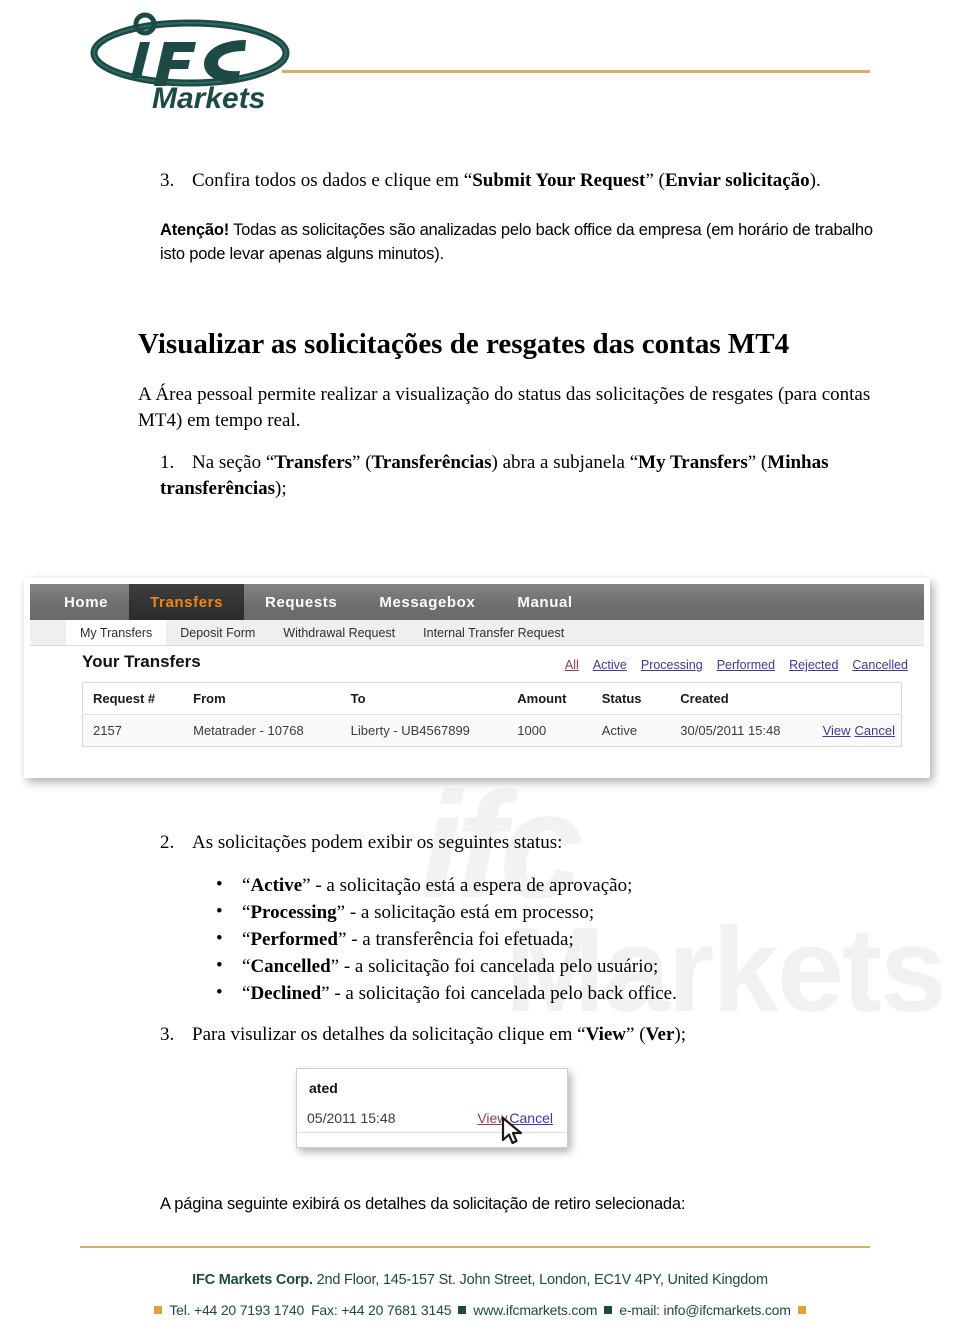 This screenshot has height=1338, width=960. What do you see at coordinates (757, 462) in the screenshot?
I see `step-1-text-4: ” (` at bounding box center [757, 462].